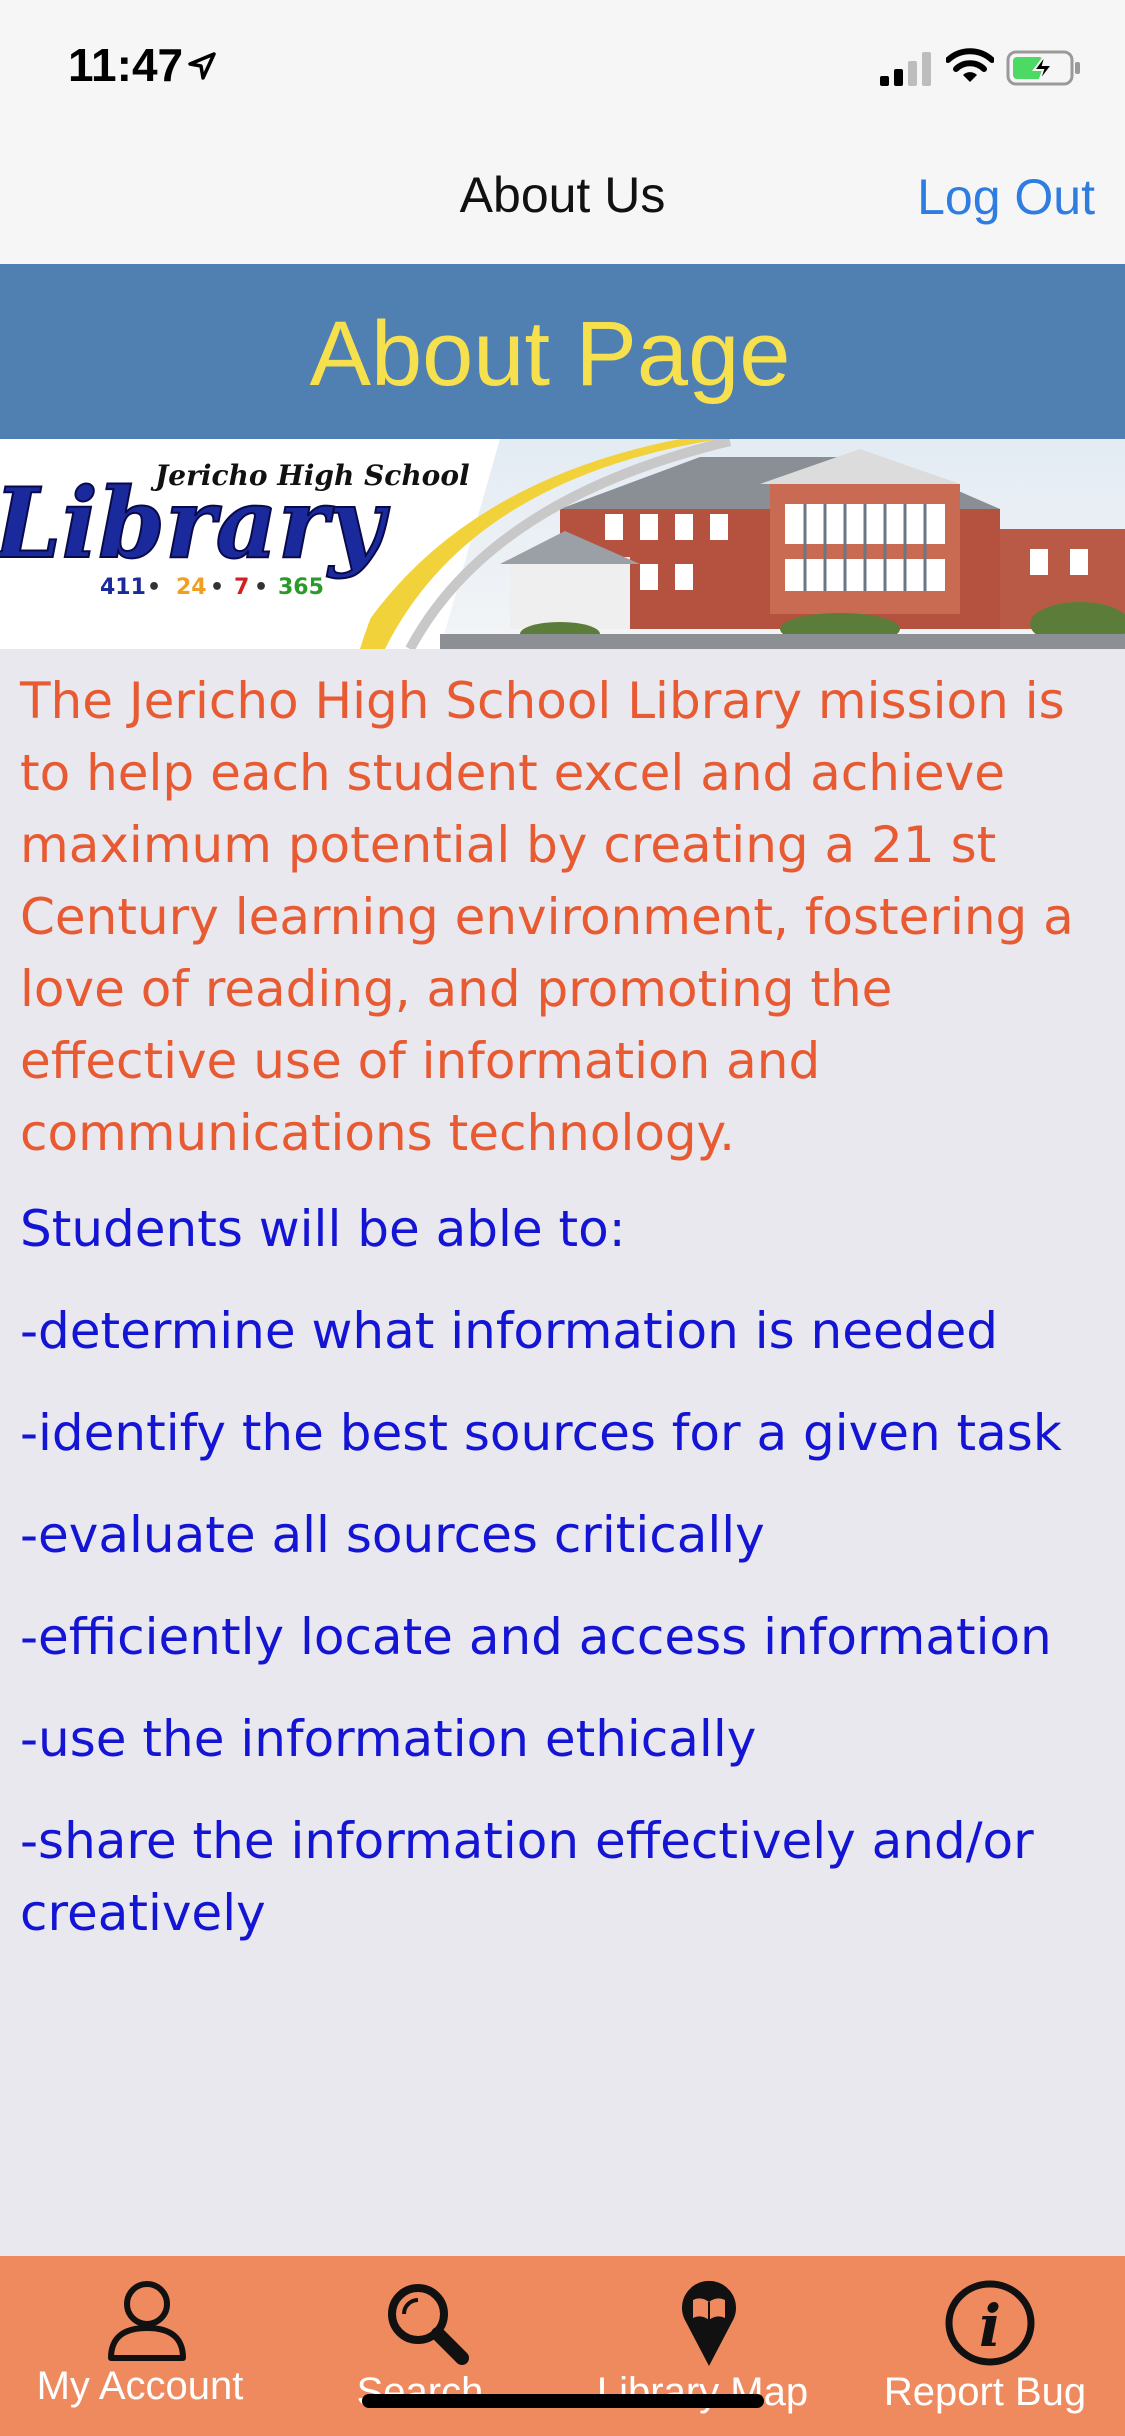 The height and width of the screenshot is (2436, 1125). I want to click on cellular-signal-icon, so click(905, 69).